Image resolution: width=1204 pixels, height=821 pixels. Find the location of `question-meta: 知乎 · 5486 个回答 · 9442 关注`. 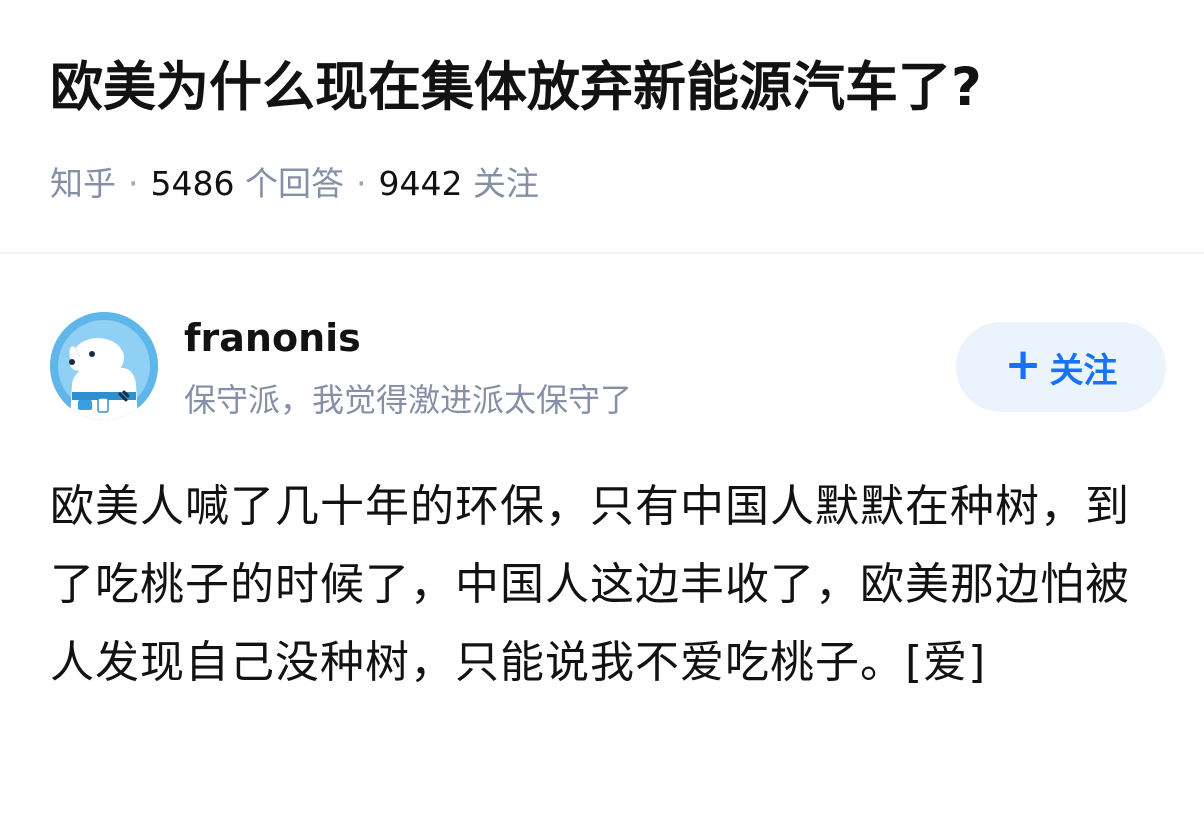

question-meta: 知乎 · 5486 个回答 · 9442 关注 is located at coordinates (294, 184).